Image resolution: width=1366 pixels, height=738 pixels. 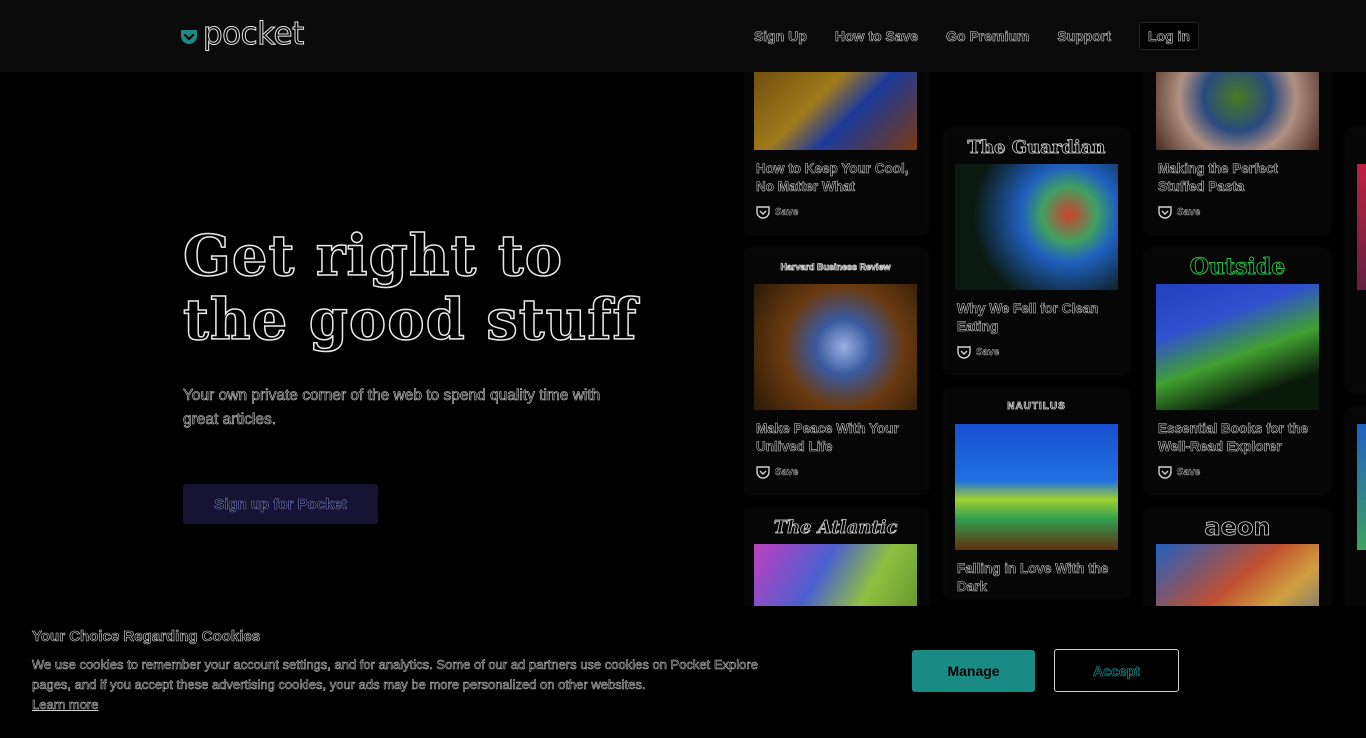 What do you see at coordinates (1116, 670) in the screenshot?
I see `accept-cookies-button: Accept` at bounding box center [1116, 670].